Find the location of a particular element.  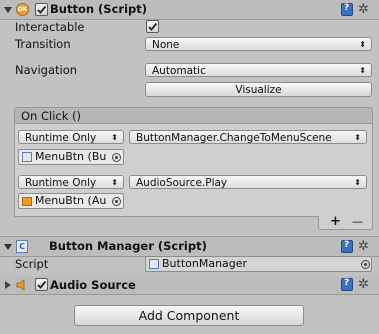

script-field: ButtonManager is located at coordinates (258, 264).